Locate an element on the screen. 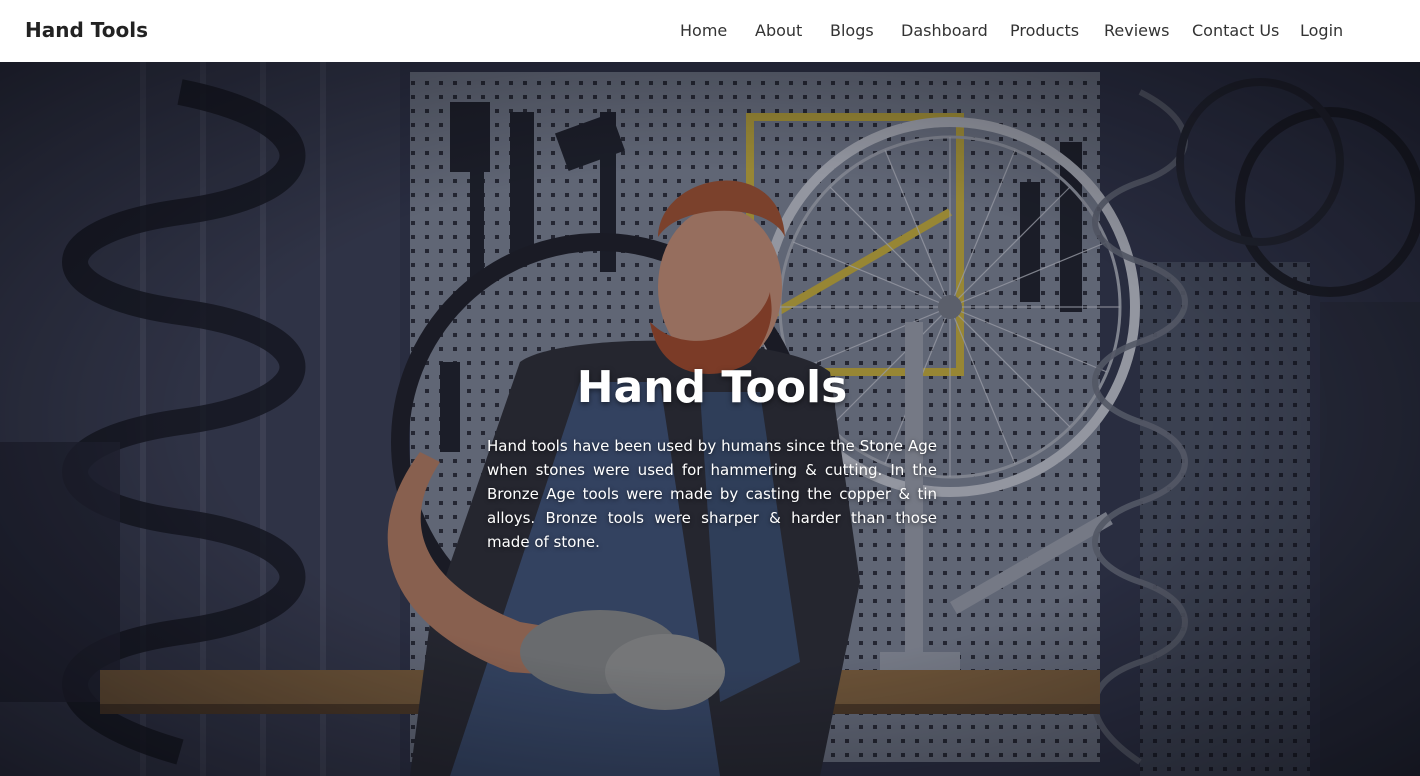 The height and width of the screenshot is (776, 1420). nav-link-contact-us: Contact Us is located at coordinates (1235, 31).